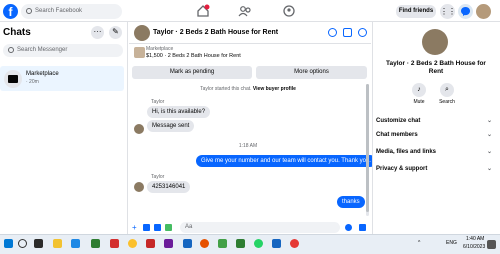 The height and width of the screenshot is (254, 500). I want to click on more-options-button: More options, so click(311, 72).